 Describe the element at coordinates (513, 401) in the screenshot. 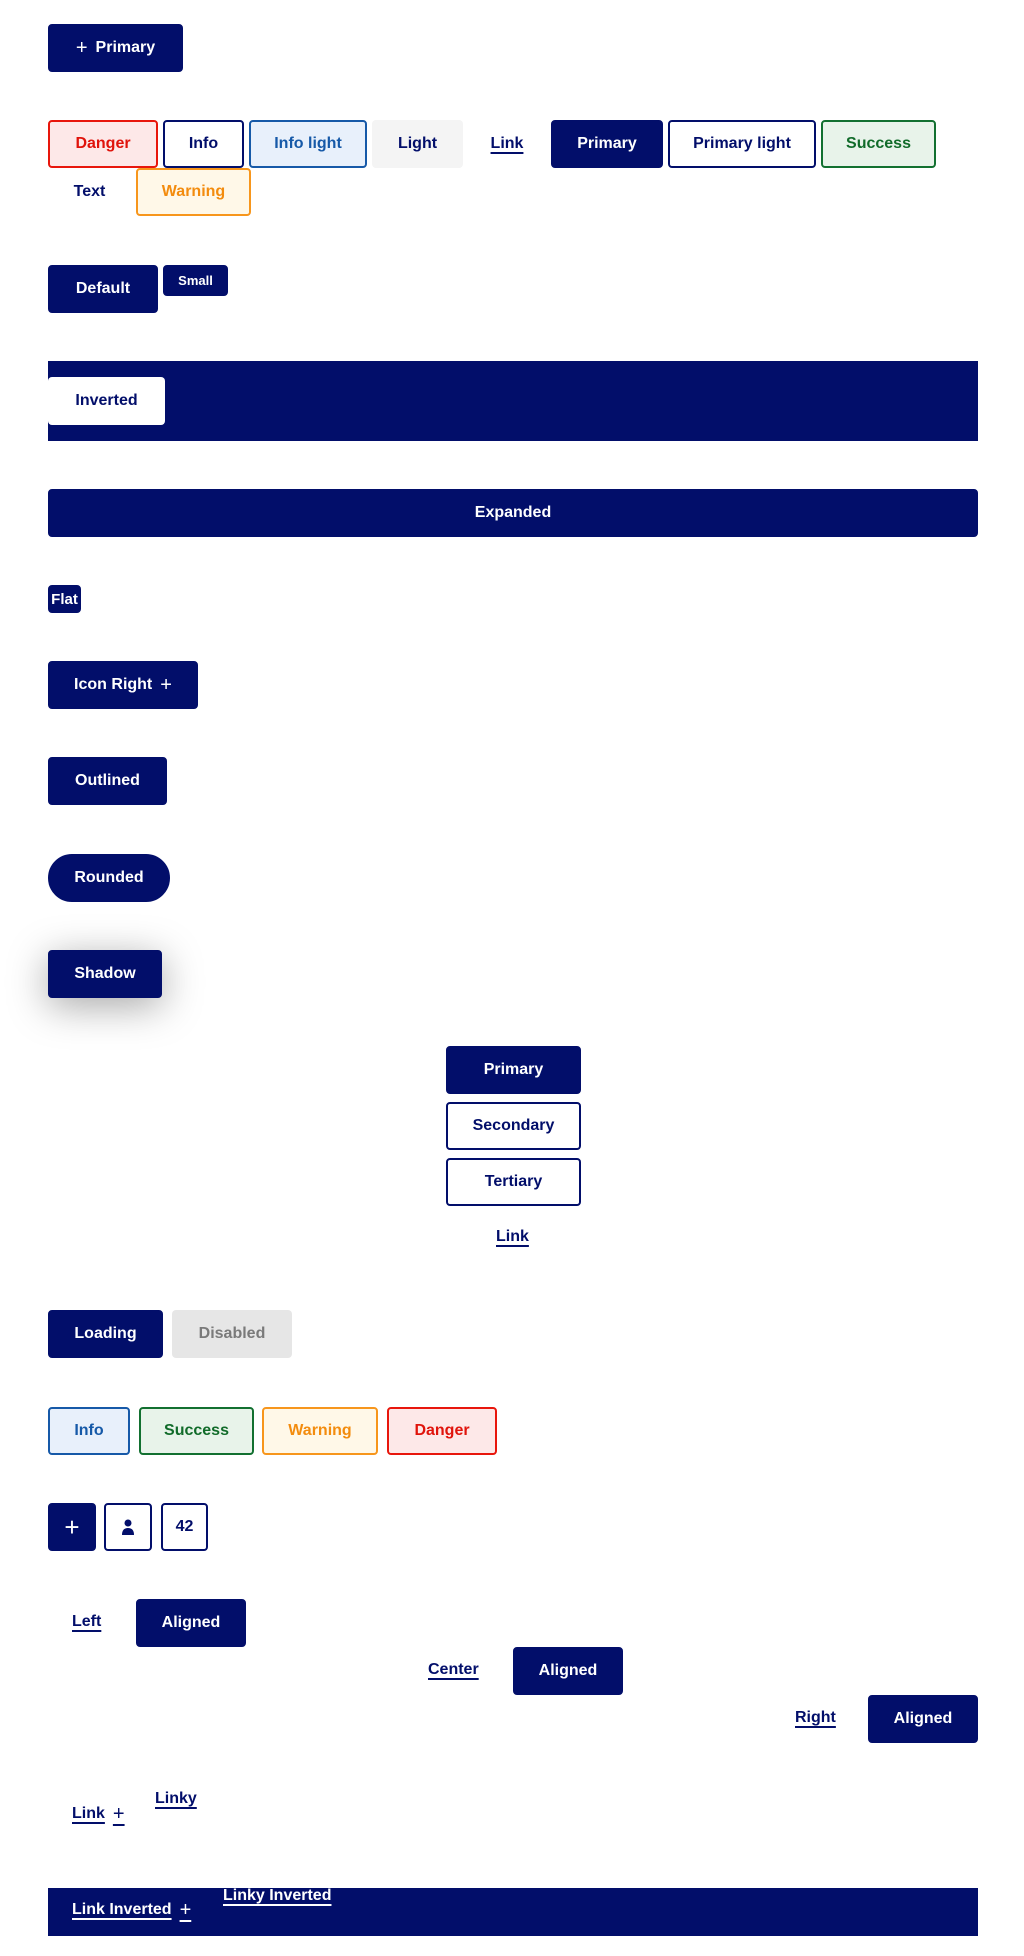

I see `inverted-band` at that location.